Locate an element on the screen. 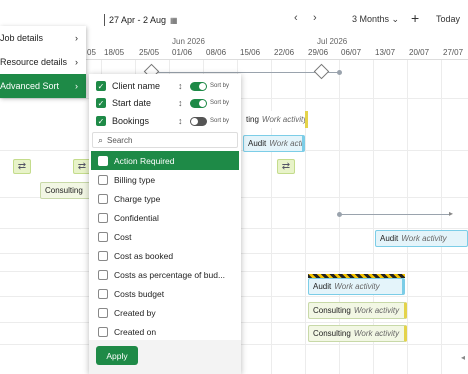  search-box: ⌕ is located at coordinates (165, 140).